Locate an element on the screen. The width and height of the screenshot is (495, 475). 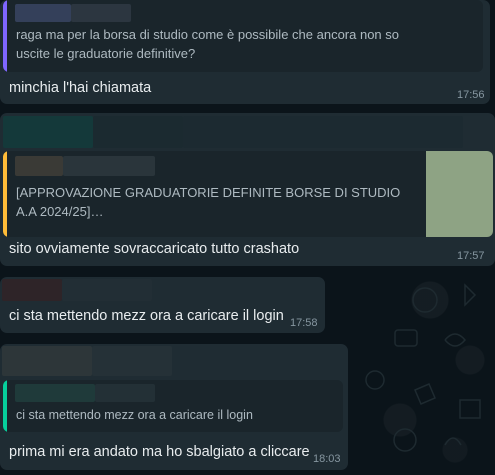
message-timestamp: 17:58 is located at coordinates (304, 323).